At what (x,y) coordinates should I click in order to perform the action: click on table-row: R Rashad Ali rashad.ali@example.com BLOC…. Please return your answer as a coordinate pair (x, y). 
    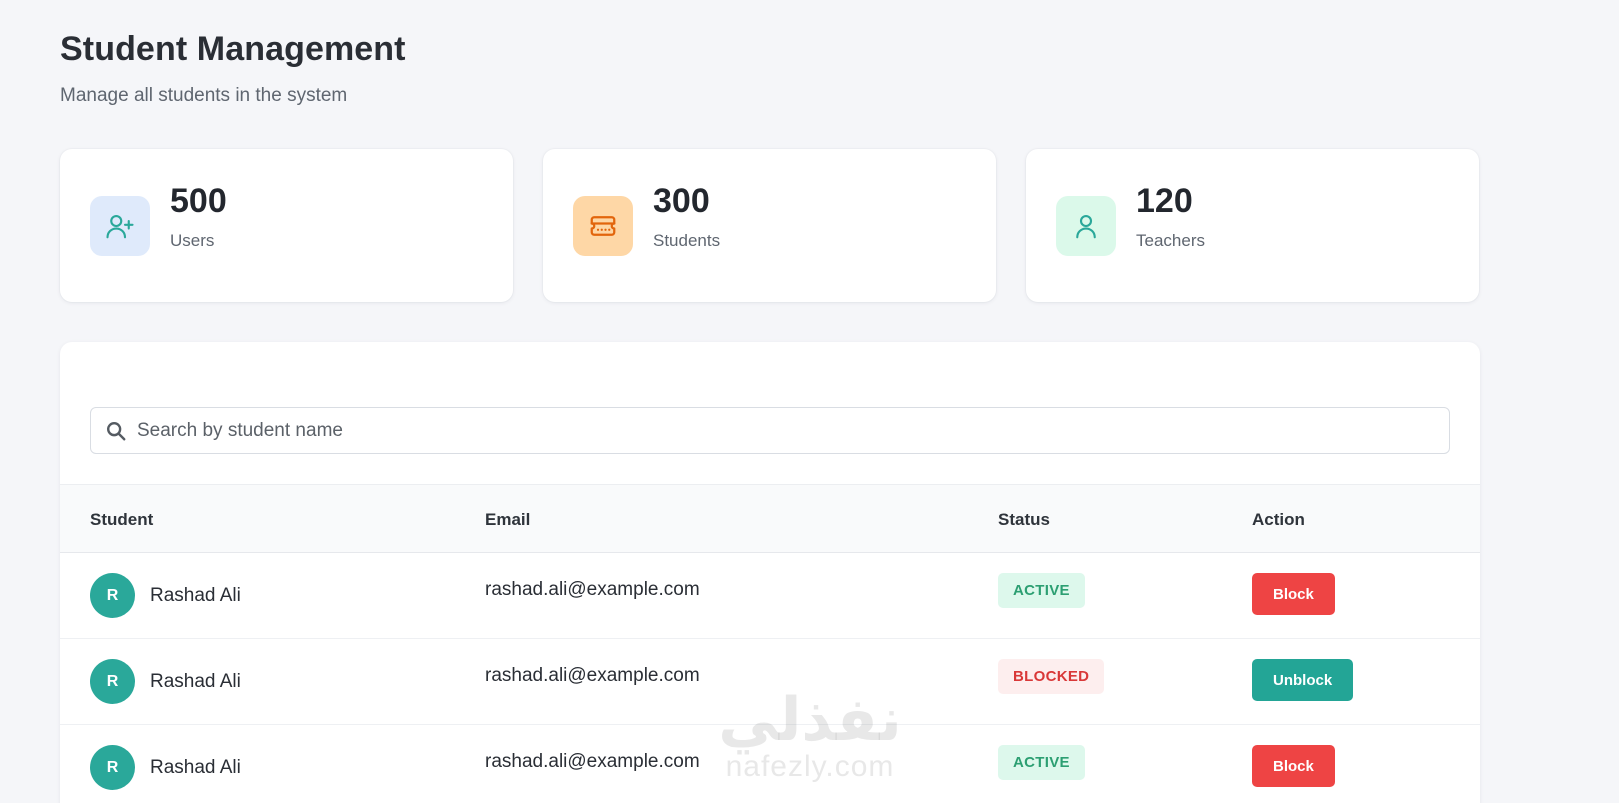
    Looking at the image, I should click on (770, 682).